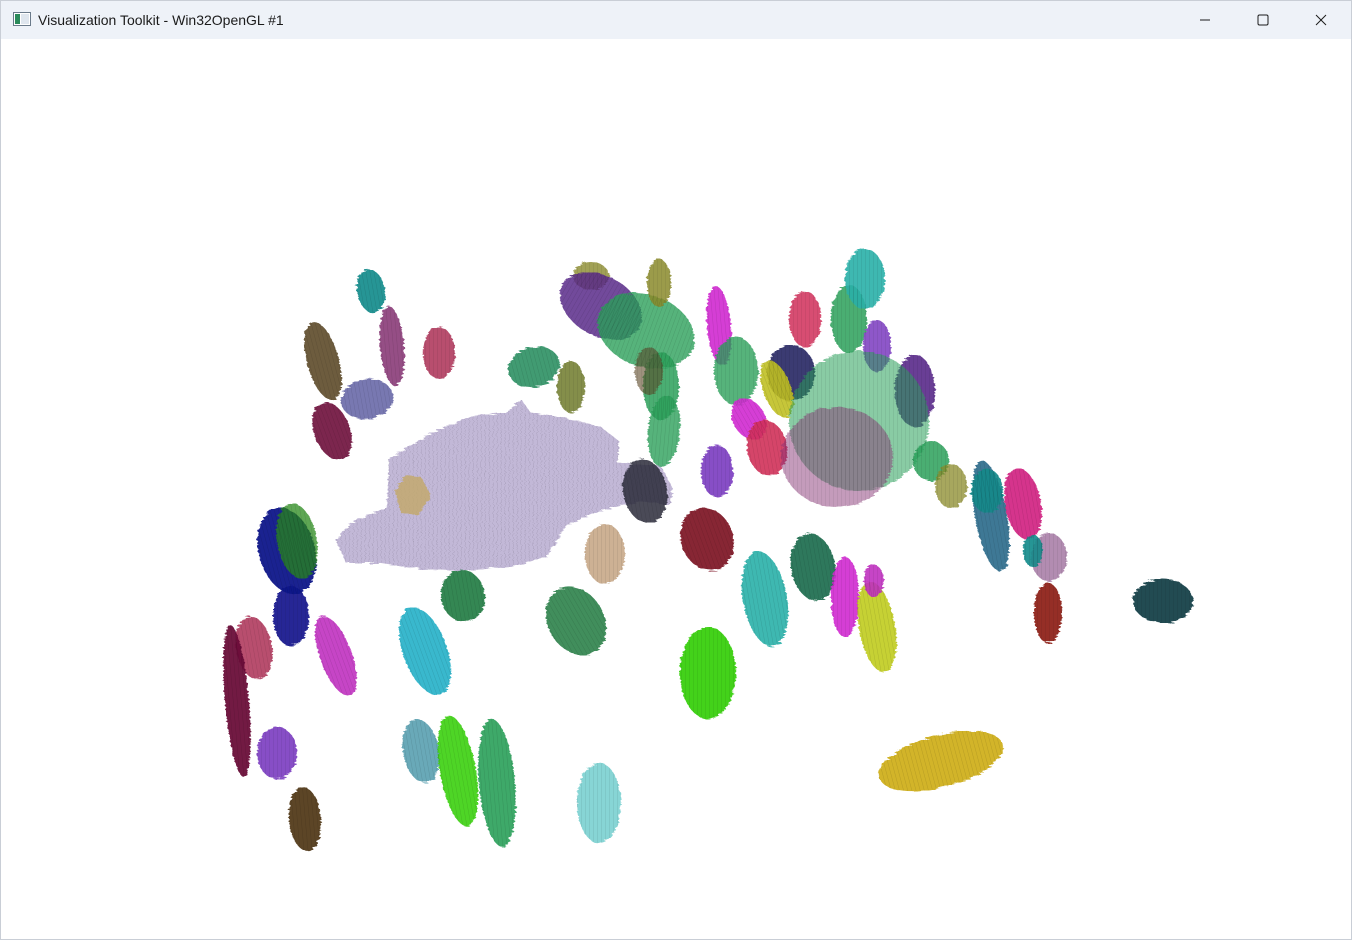  I want to click on vtk-app-icon, so click(22, 19).